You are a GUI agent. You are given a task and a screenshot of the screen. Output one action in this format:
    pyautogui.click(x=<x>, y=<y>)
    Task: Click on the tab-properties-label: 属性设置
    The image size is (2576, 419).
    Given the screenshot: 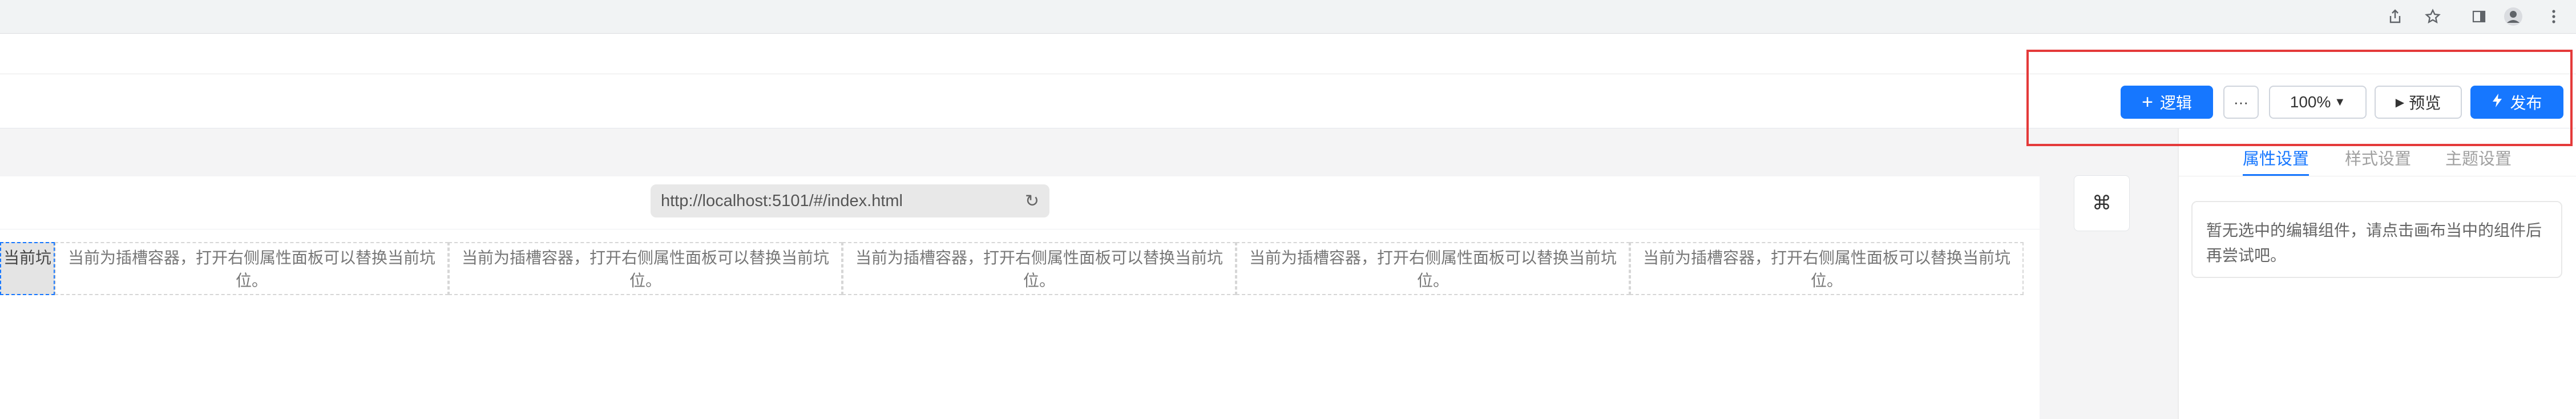 What is the action you would take?
    pyautogui.click(x=2276, y=159)
    